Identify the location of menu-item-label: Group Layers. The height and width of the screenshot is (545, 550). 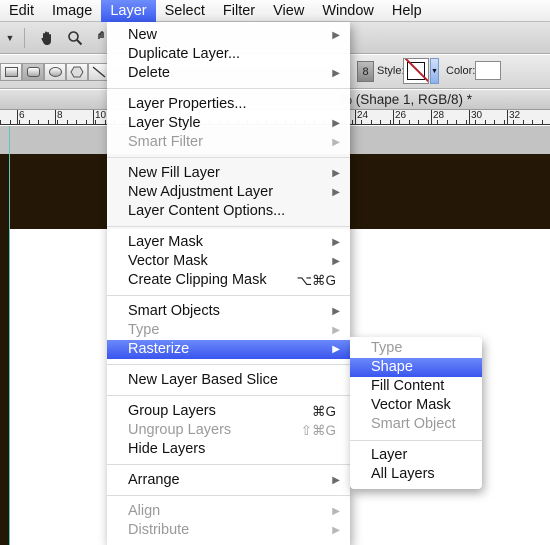
(172, 411).